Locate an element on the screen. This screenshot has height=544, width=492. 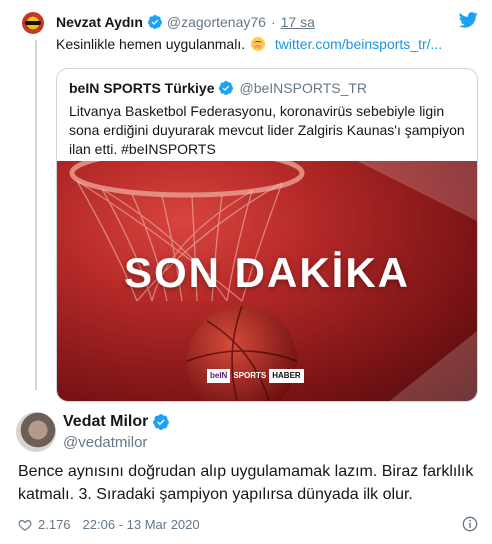
bein-sports-haber-logo: beIN SPORTS HABER is located at coordinates (255, 376).